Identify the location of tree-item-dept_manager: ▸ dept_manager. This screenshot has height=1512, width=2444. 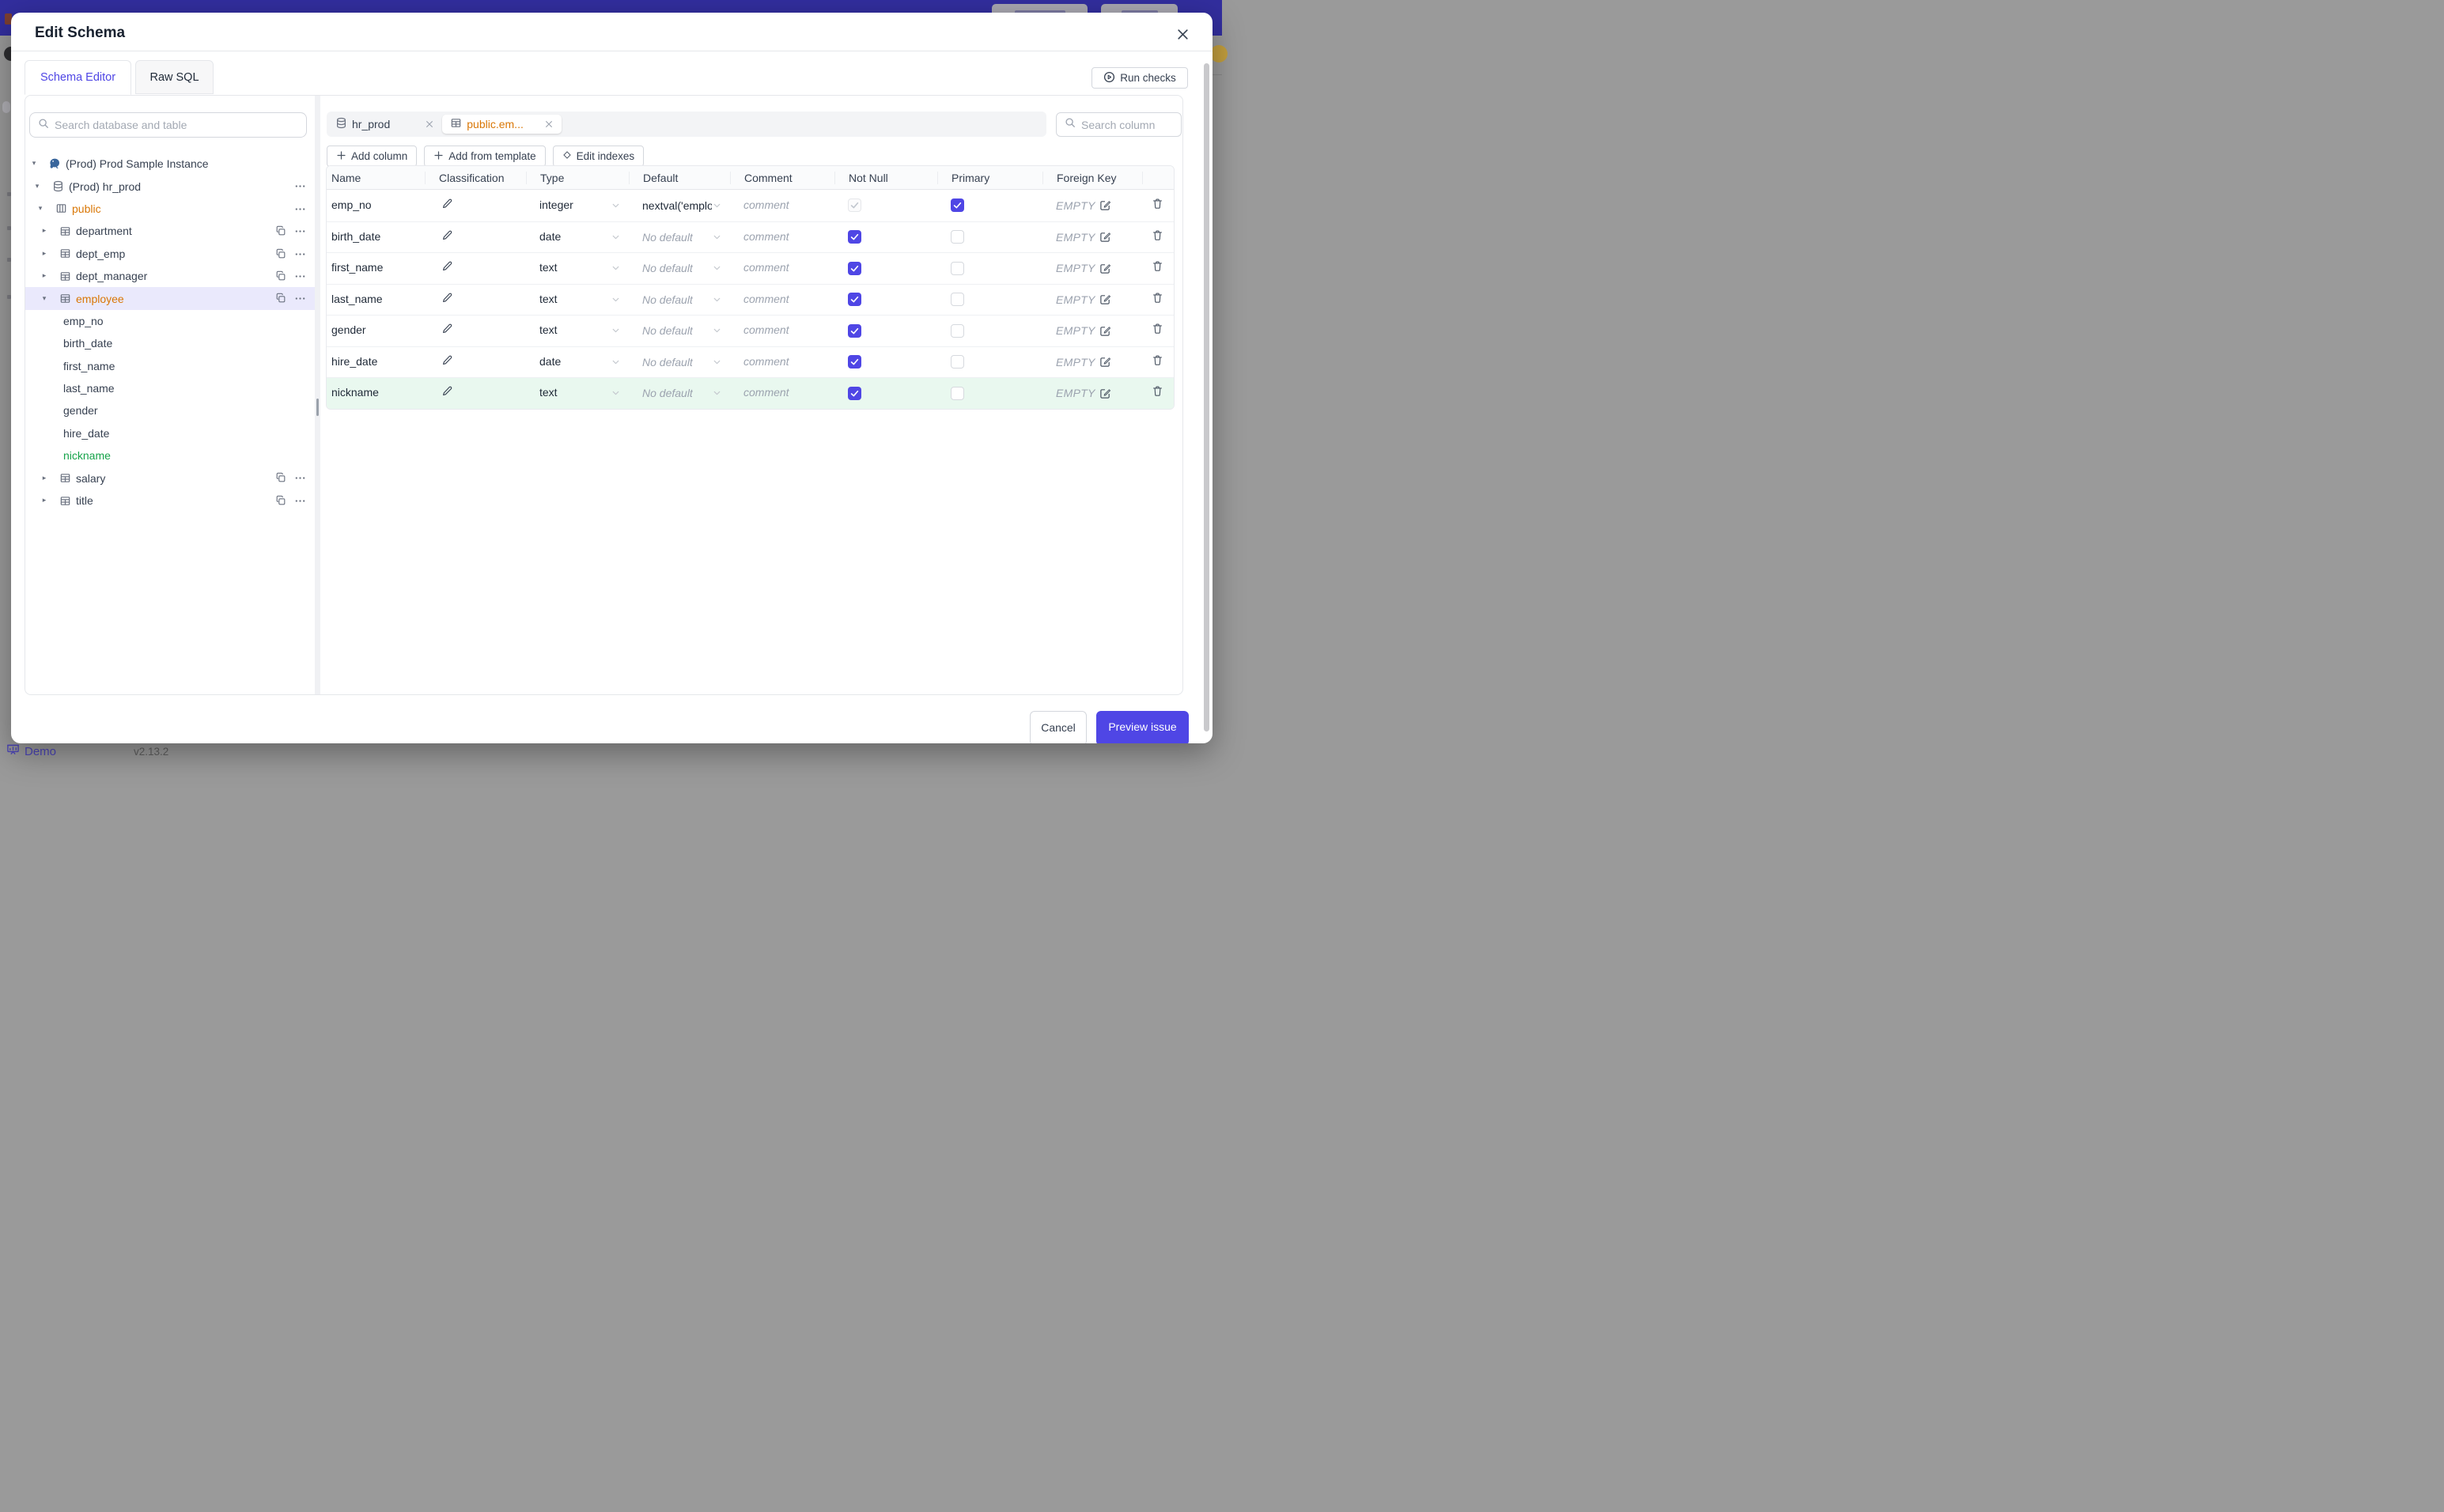
(170, 276).